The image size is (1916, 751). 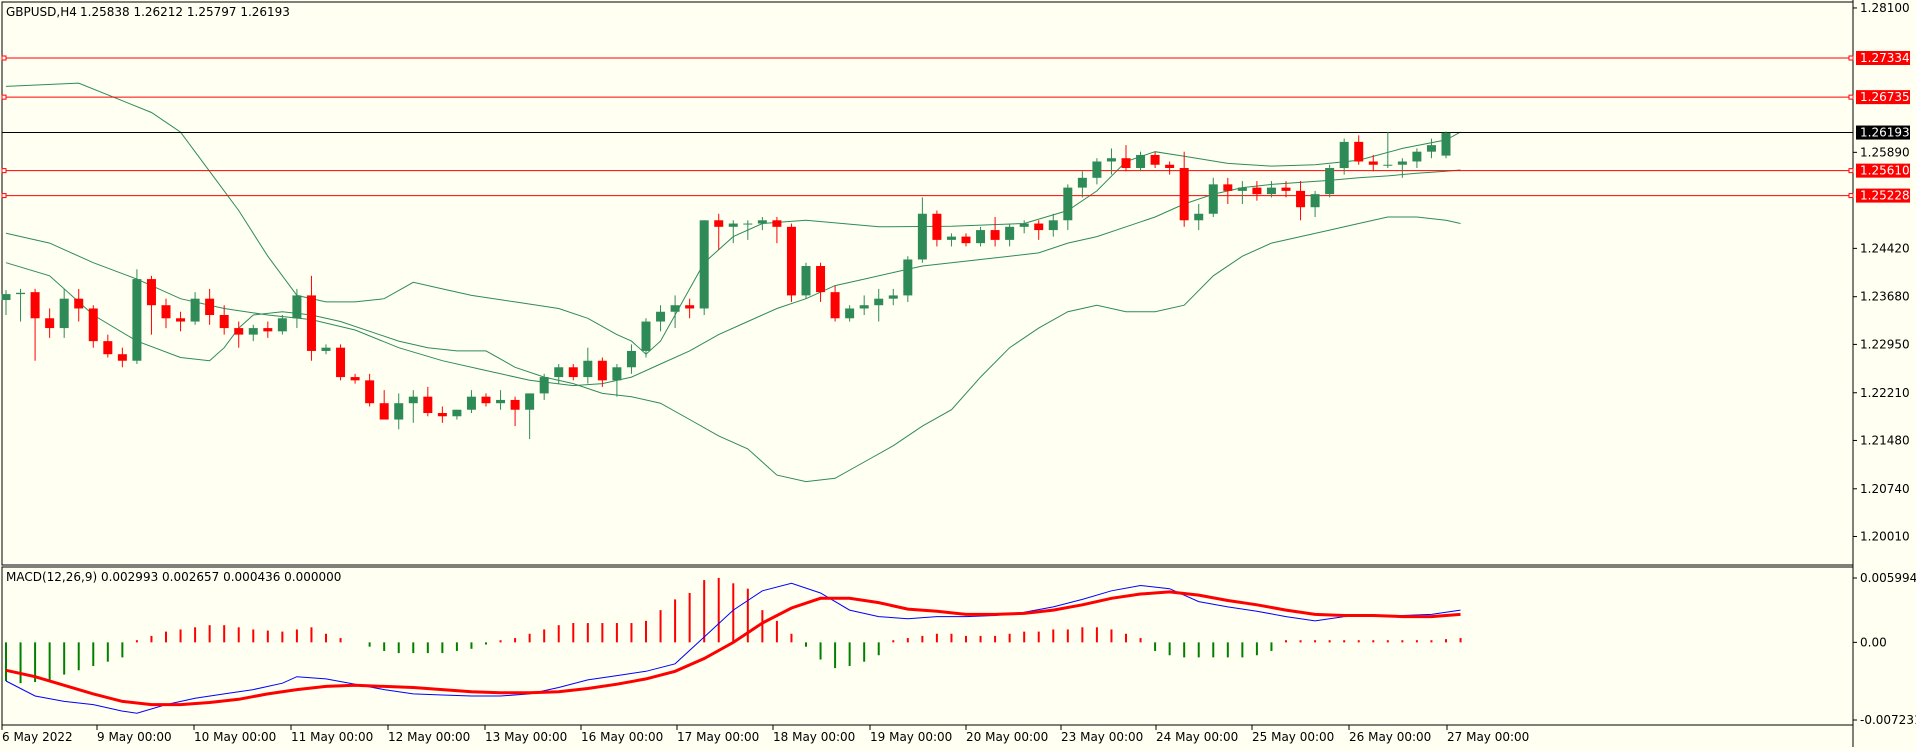 I want to click on time-tick-label: 9 May 00:00, so click(x=134, y=737).